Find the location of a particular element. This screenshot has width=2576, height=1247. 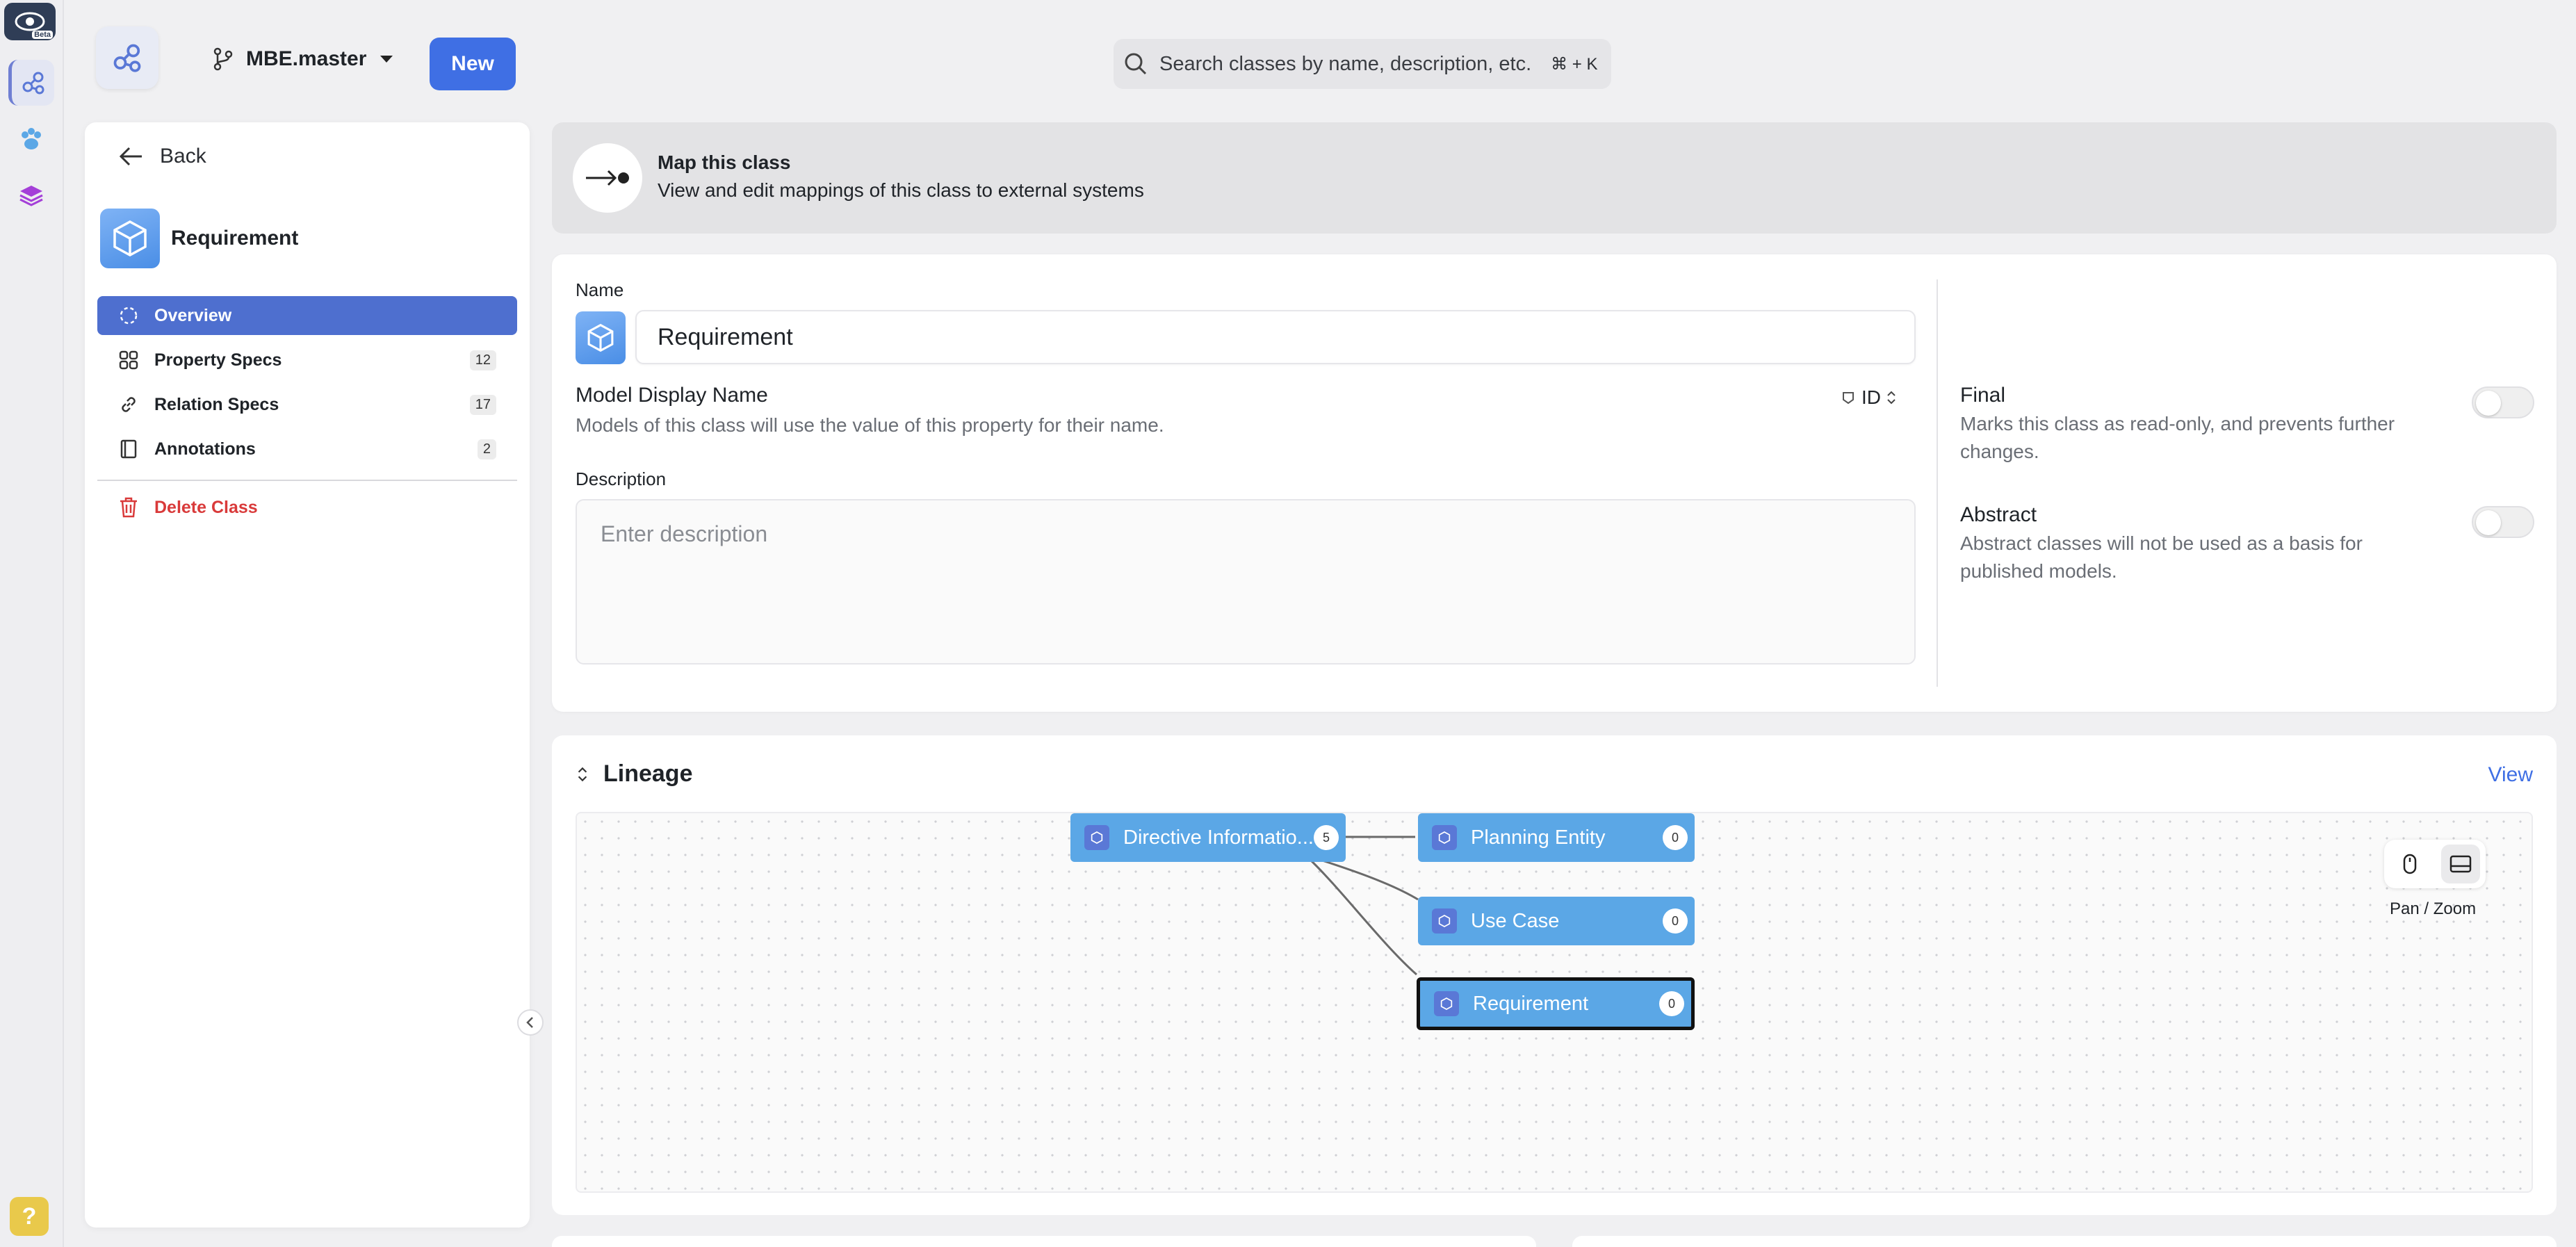

book-icon is located at coordinates (128, 449).